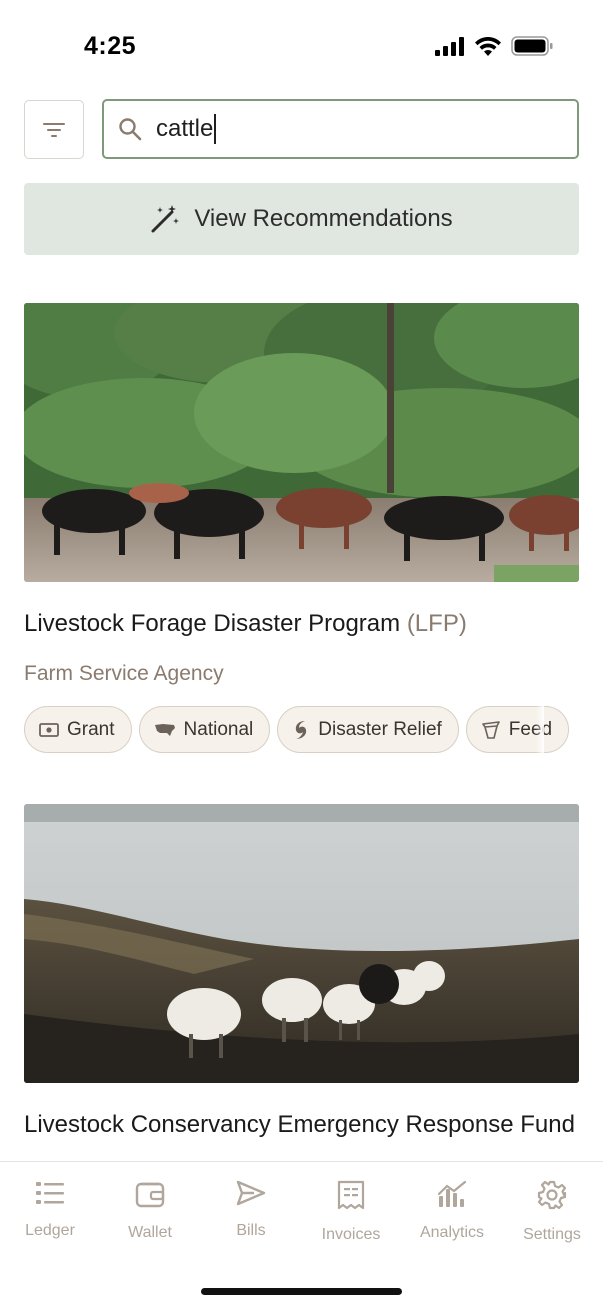 Image resolution: width=603 pixels, height=1308 pixels. What do you see at coordinates (124, 673) in the screenshot?
I see `card-agency: Farm Service Agency` at bounding box center [124, 673].